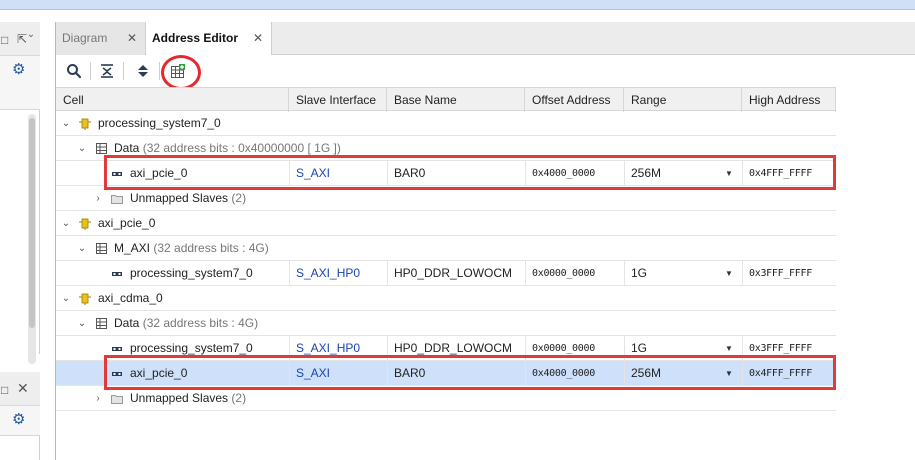  Describe the element at coordinates (20, 83) in the screenshot. I see `left-panel-upper-toolbar: ⚙` at that location.